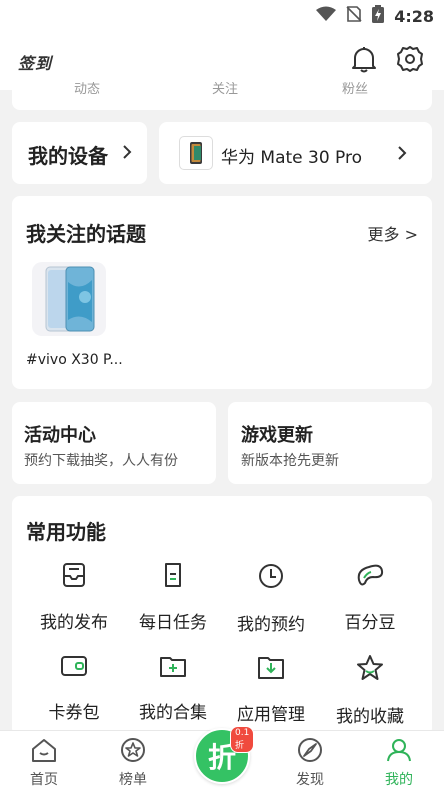  Describe the element at coordinates (271, 669) in the screenshot. I see `download-folder-icon` at that location.